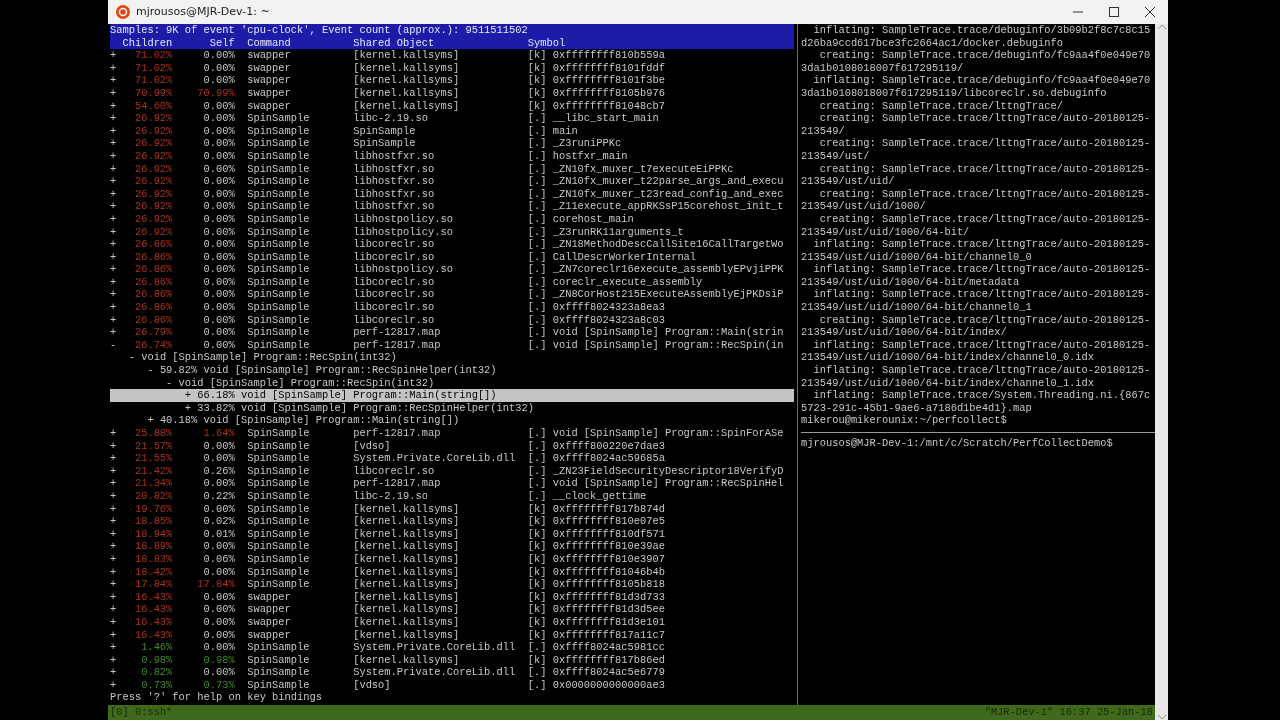 This screenshot has width=1280, height=720. I want to click on symbol-name: _ZN18MethodDescCallSite16CallTargetWo, so click(668, 244).